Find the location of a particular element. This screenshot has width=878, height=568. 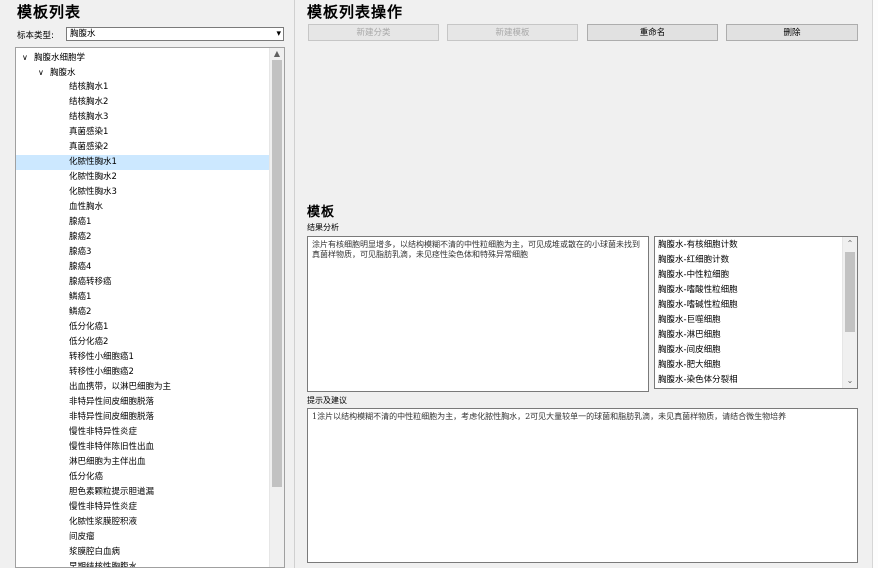

tree-item: 出血携带，以淋巴细胞为主 is located at coordinates (144, 387).